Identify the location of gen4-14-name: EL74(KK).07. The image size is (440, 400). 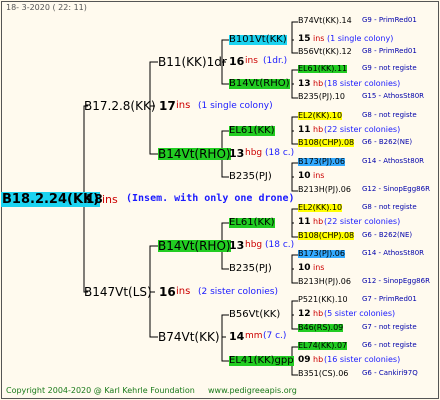
(323, 345).